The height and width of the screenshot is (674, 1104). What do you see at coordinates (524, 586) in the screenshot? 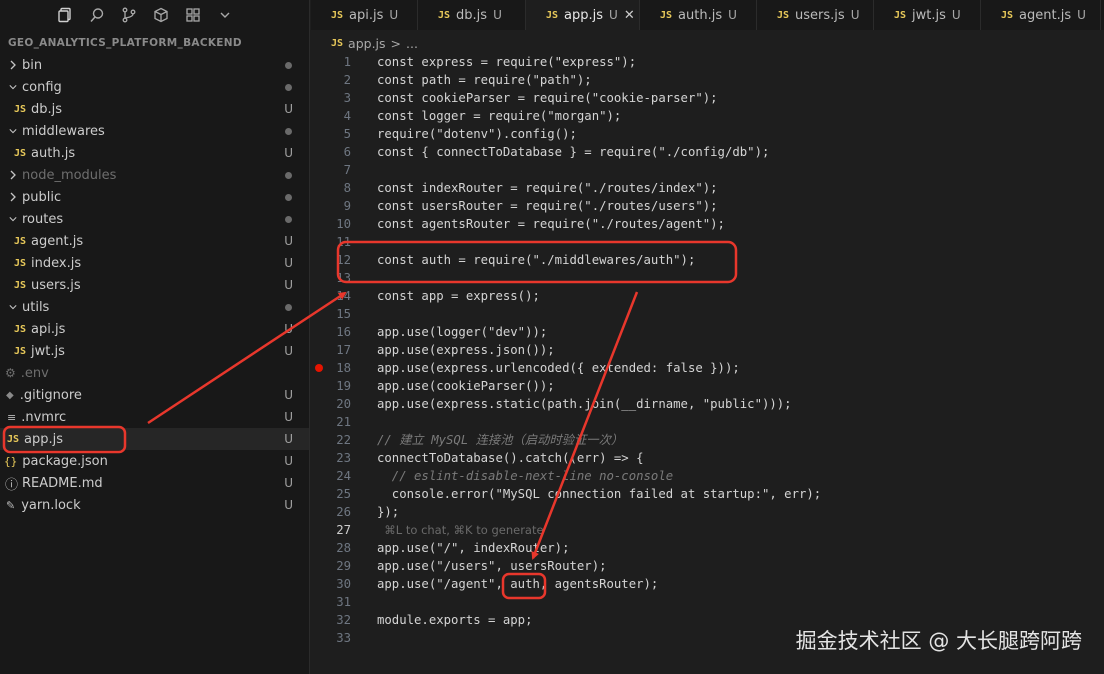
I see `annotation-box-auth-usage` at bounding box center [524, 586].